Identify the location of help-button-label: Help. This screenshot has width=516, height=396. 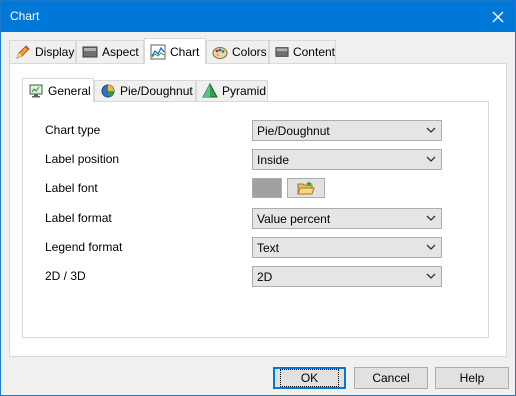
(472, 378).